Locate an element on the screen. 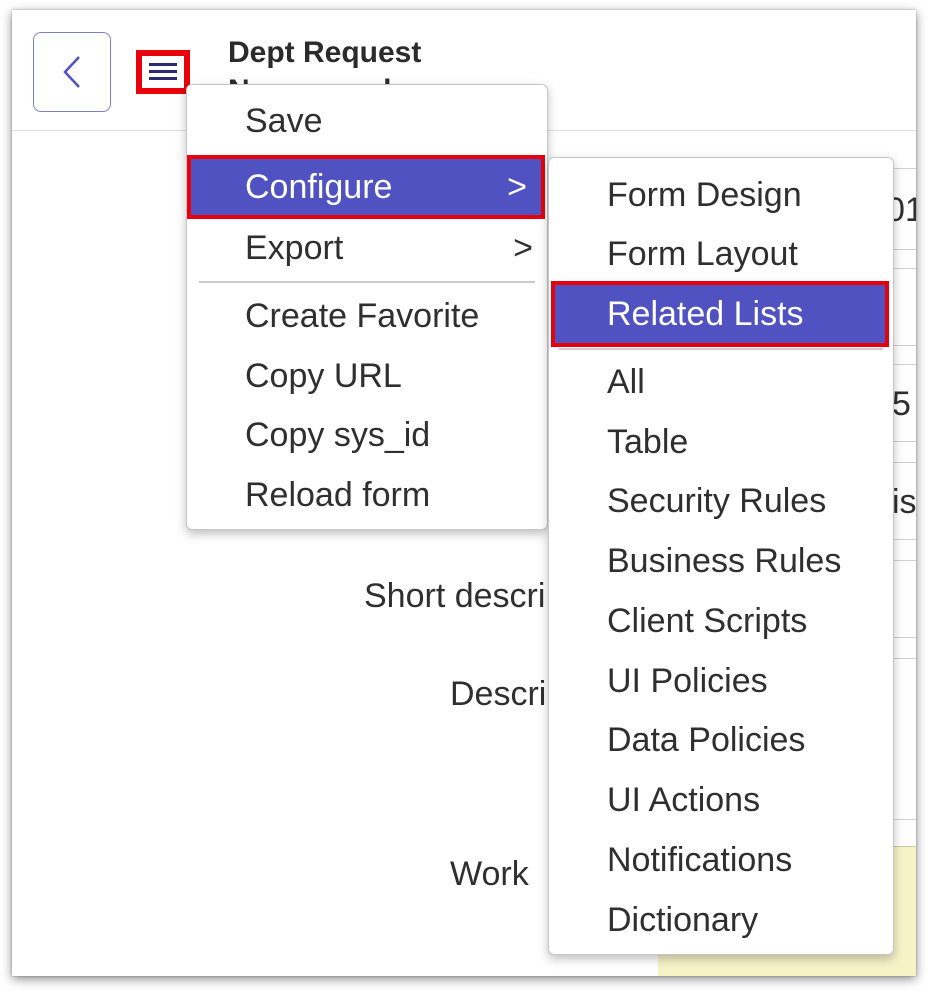  submenu-item-dictionary: Dictionary is located at coordinates (721, 920).